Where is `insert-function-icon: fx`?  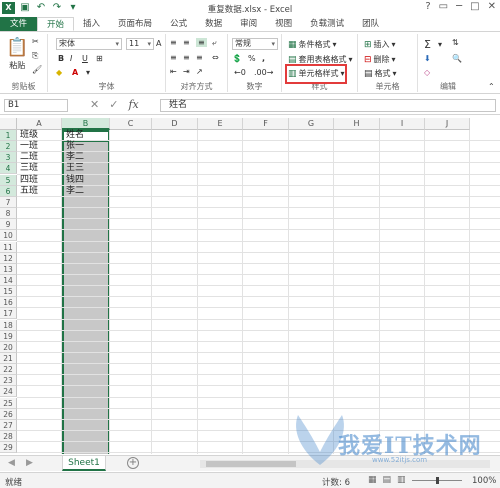
insert-function-icon: fx is located at coordinates (133, 104).